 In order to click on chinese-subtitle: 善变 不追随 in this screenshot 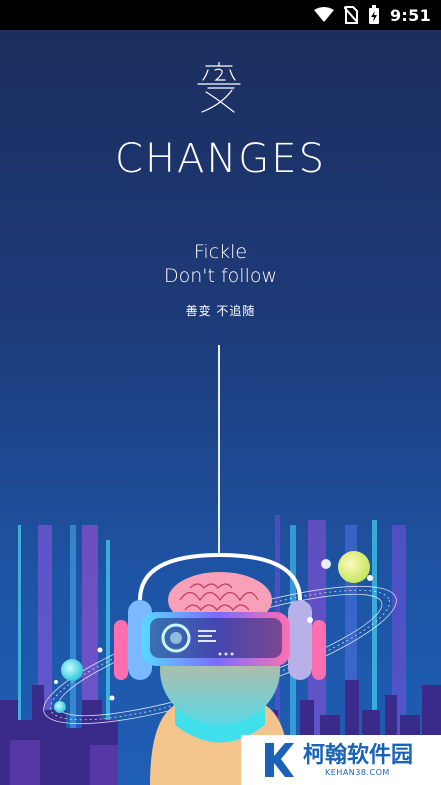, I will do `click(220, 311)`.